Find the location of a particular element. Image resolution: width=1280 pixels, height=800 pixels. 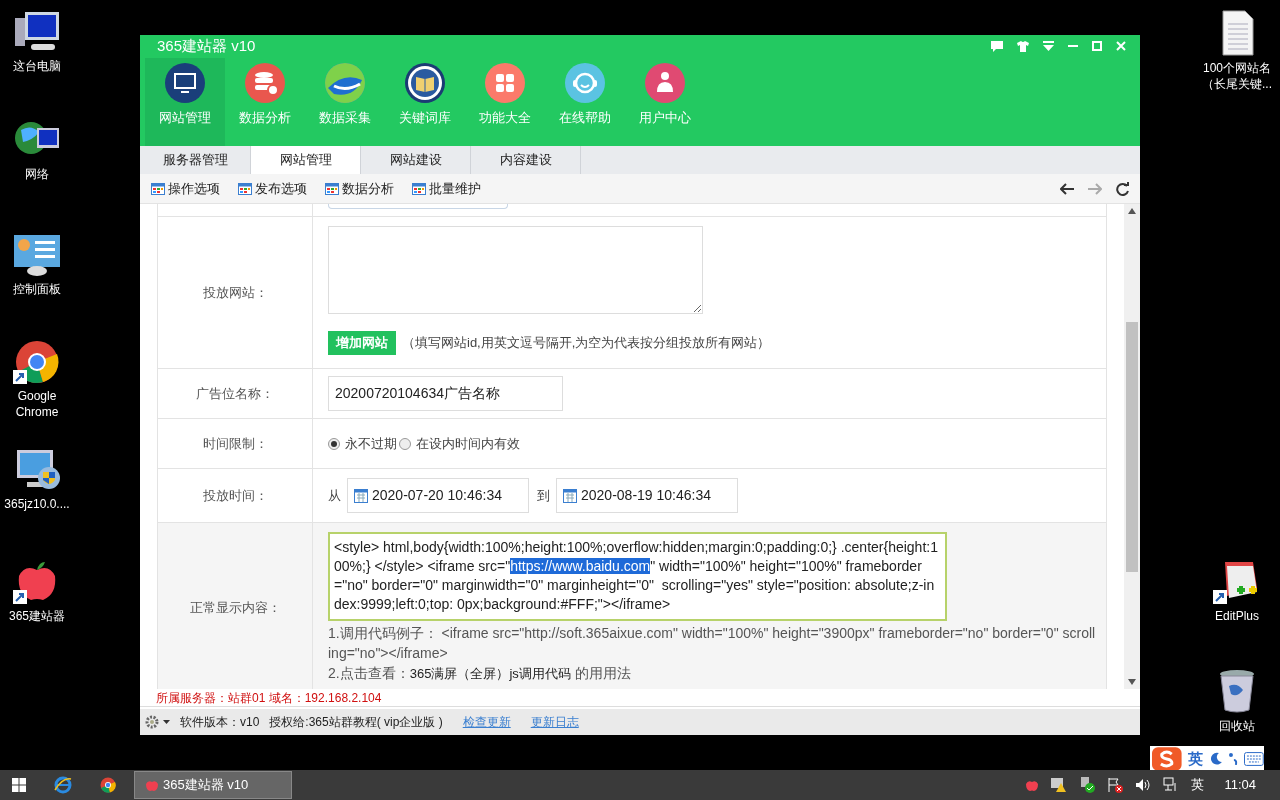

status-link: 检查更新 is located at coordinates (486, 722).